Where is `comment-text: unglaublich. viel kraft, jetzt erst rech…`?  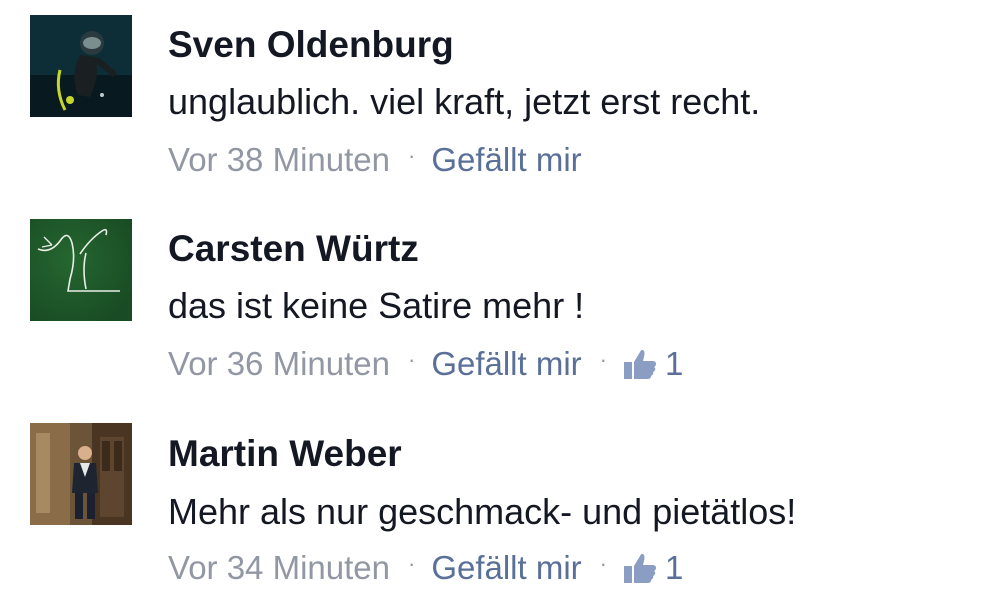
comment-text: unglaublich. viel kraft, jetzt erst rech… is located at coordinates (464, 101).